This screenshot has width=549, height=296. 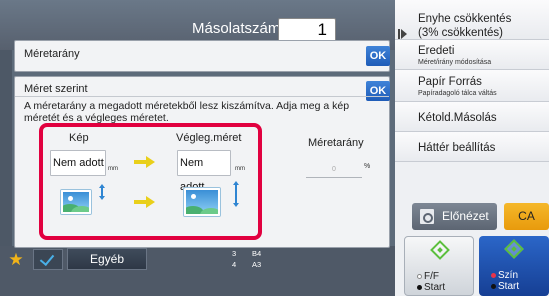 I want to click on right-item-slight-reduce: Enyhe csökkentés (3% csökkentés), so click(x=472, y=20).